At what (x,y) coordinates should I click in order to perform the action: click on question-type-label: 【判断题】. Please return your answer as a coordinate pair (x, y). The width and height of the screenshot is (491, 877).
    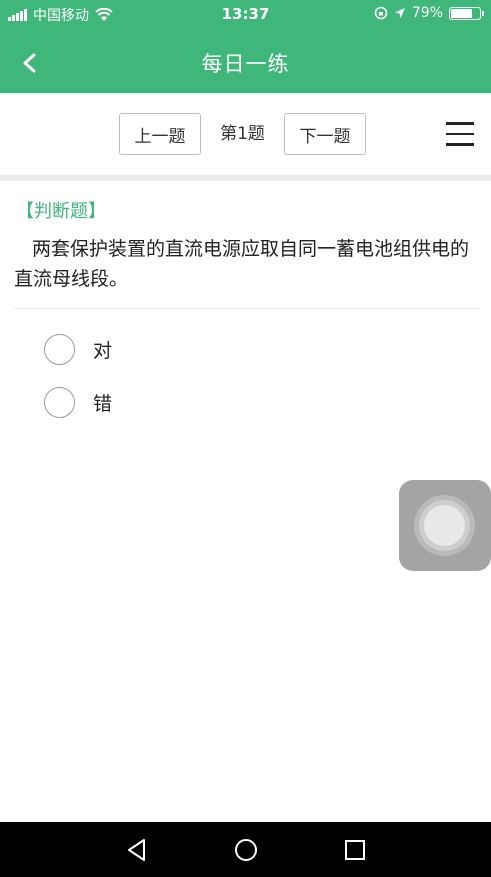
    Looking at the image, I should click on (61, 211).